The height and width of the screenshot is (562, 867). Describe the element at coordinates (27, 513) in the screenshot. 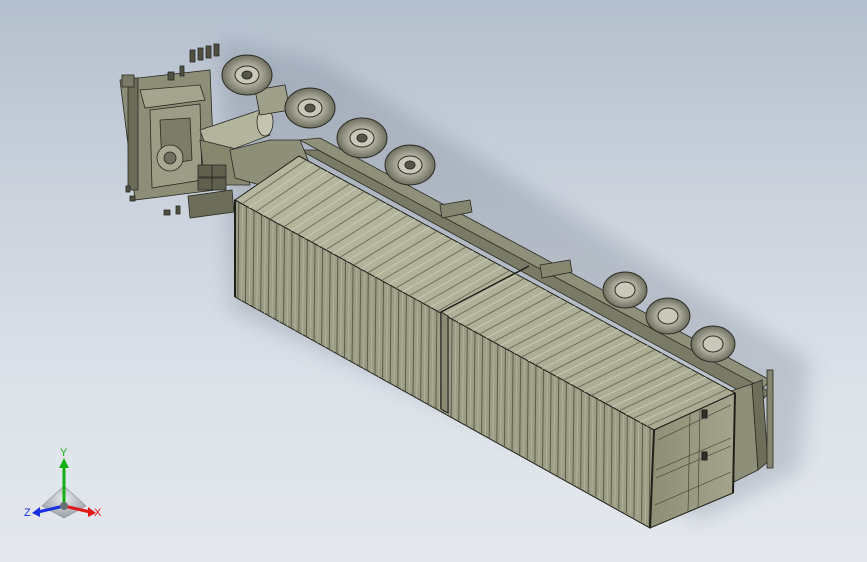

I see `z-axis-label: Z` at that location.